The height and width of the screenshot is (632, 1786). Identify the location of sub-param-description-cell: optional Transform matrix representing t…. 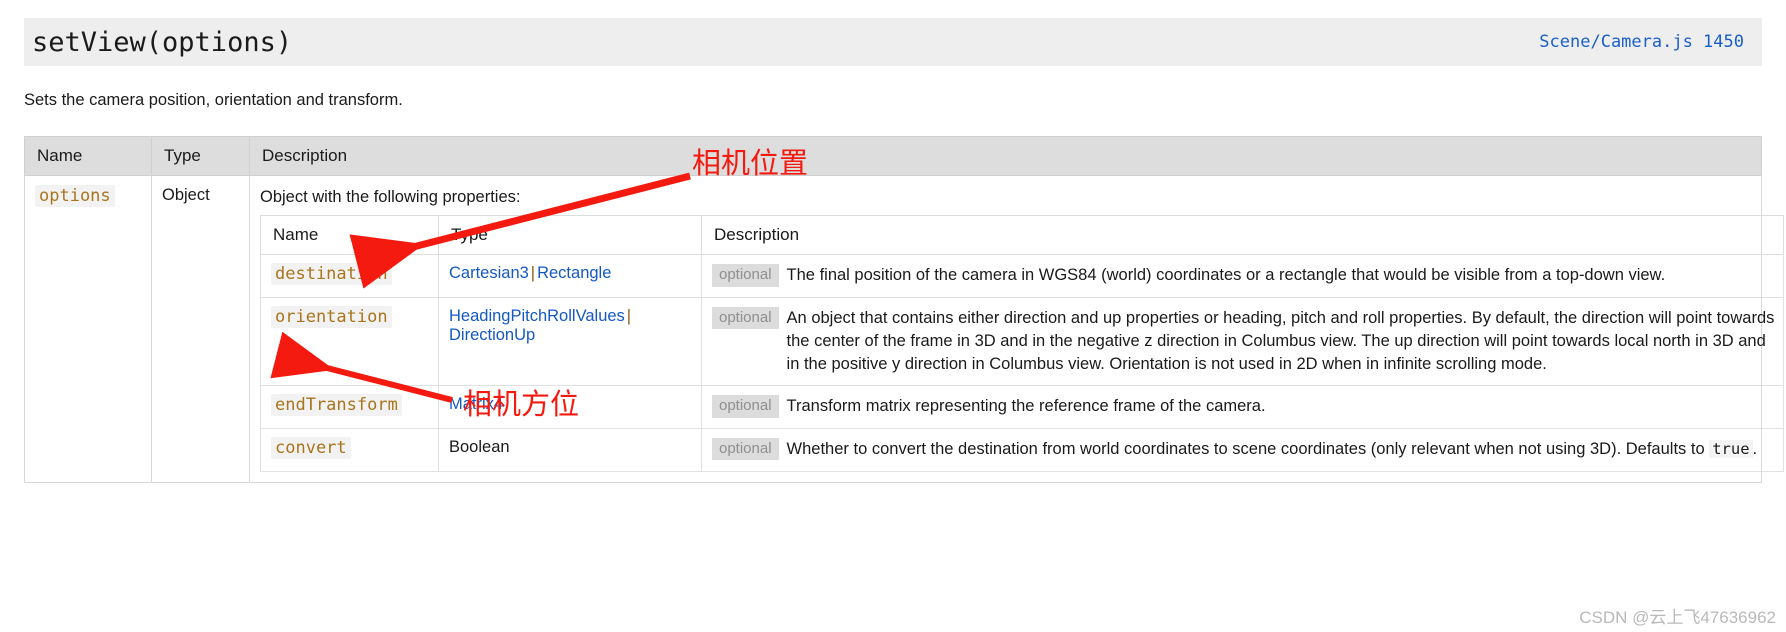
(1242, 407).